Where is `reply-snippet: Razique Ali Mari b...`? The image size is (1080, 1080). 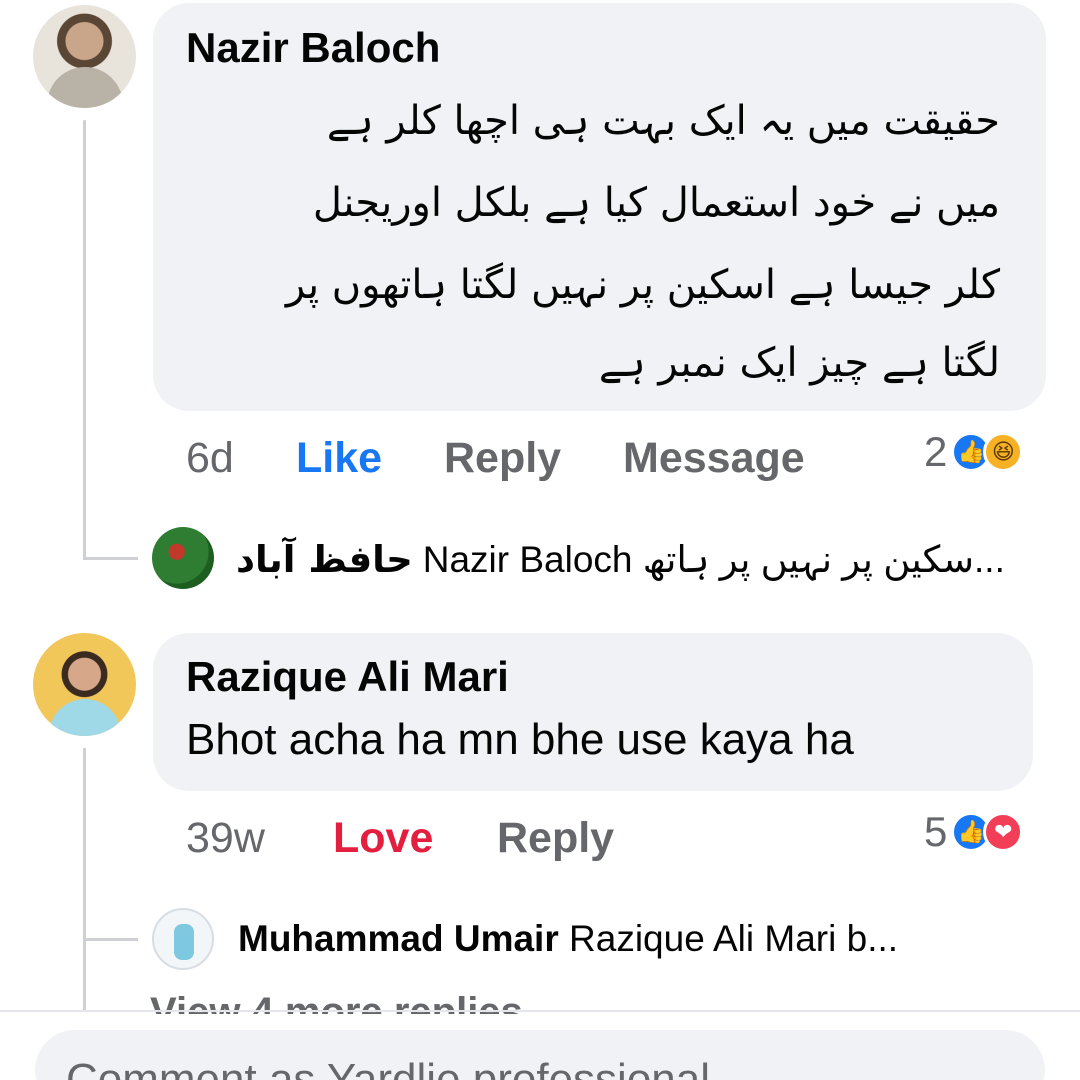 reply-snippet: Razique Ali Mari b... is located at coordinates (734, 938).